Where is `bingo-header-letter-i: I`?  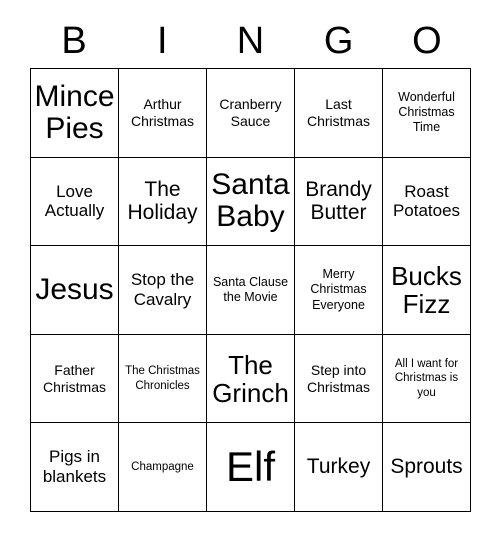
bingo-header-letter-i: I is located at coordinates (162, 41).